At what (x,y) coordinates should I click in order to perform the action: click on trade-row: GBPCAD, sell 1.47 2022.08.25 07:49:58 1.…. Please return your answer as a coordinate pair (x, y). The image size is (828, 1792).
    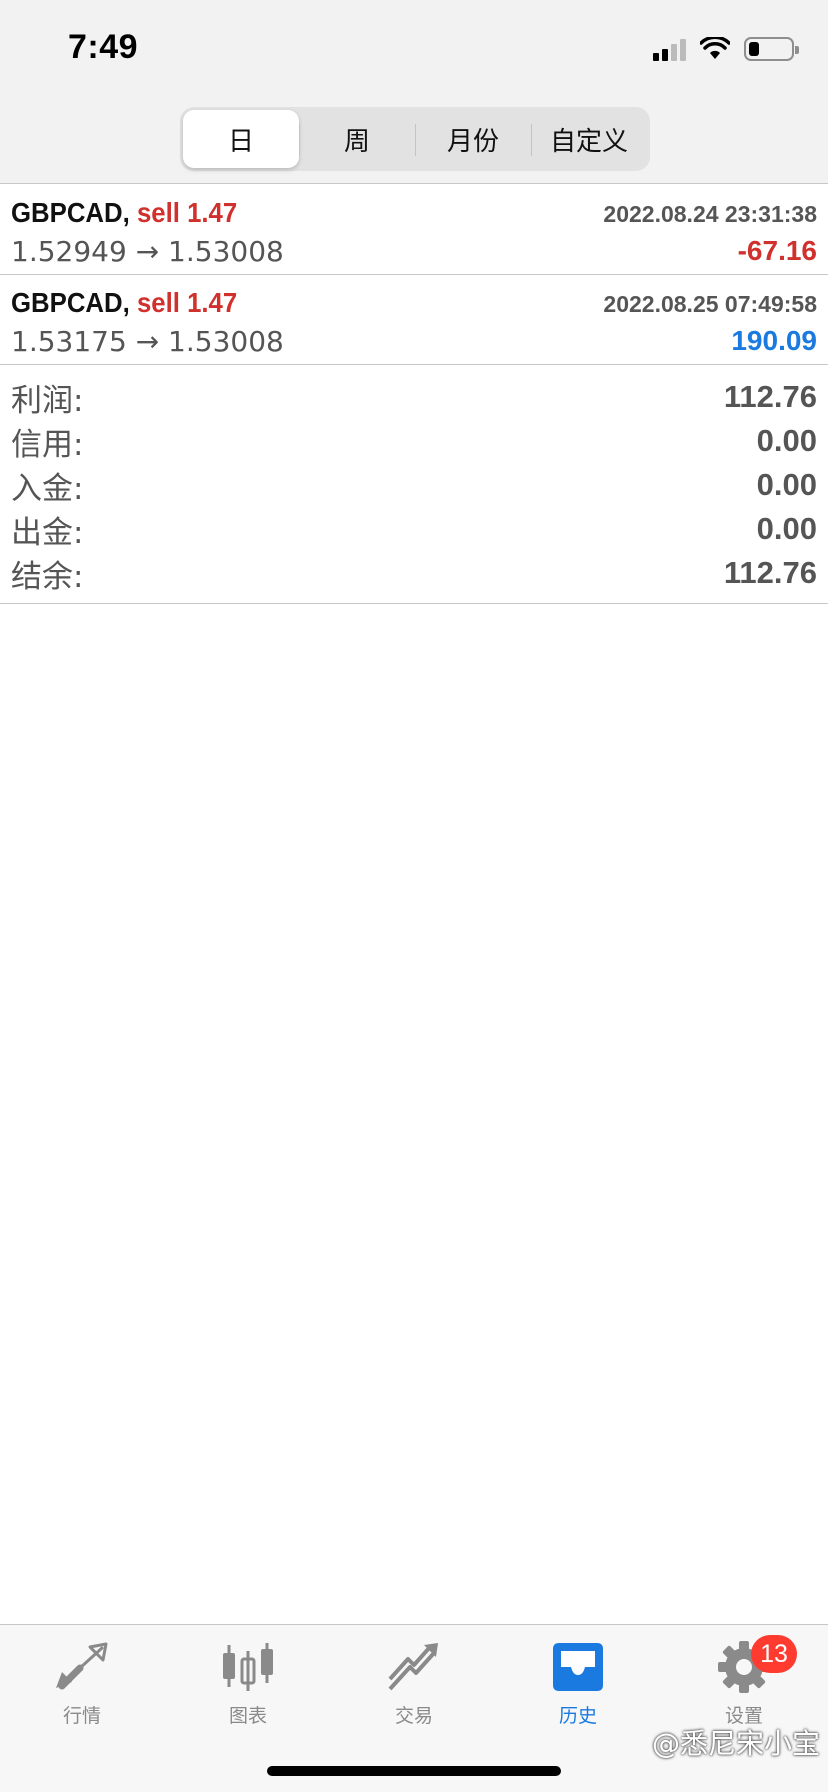
    Looking at the image, I should click on (414, 320).